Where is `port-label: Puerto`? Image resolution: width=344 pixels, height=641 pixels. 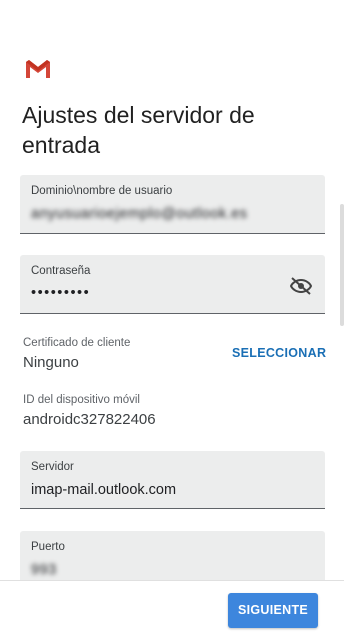
port-label: Puerto is located at coordinates (48, 547).